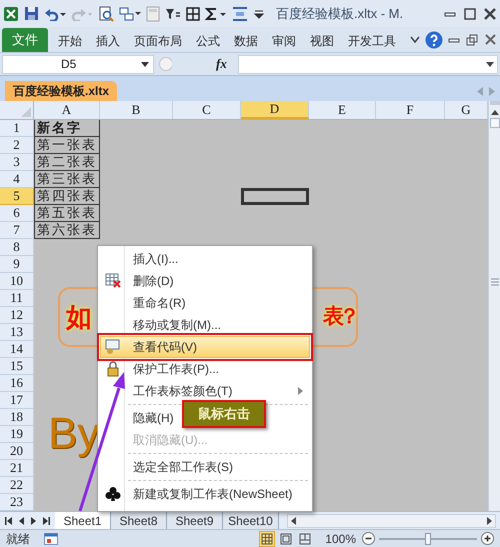  I want to click on row-header: 18, so click(17, 417).